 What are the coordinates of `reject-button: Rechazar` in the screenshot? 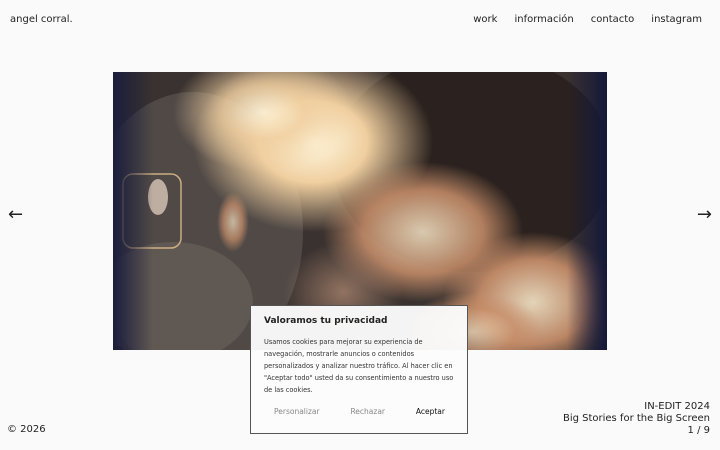 It's located at (367, 411).